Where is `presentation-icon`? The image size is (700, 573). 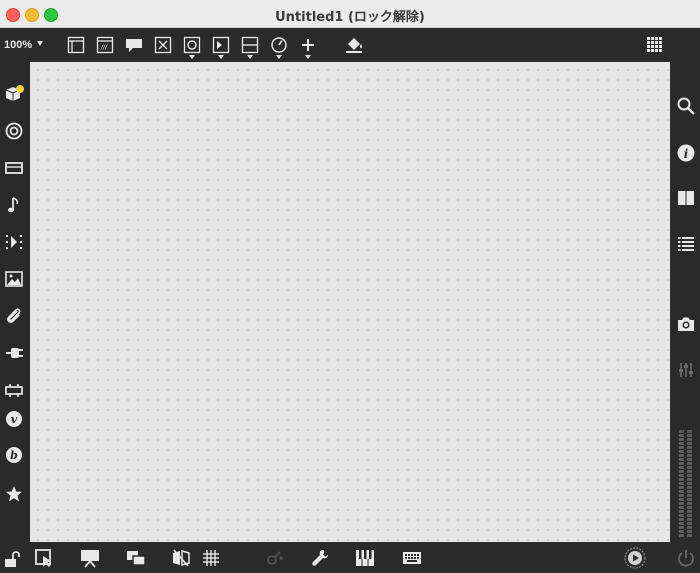
presentation-icon is located at coordinates (90, 558).